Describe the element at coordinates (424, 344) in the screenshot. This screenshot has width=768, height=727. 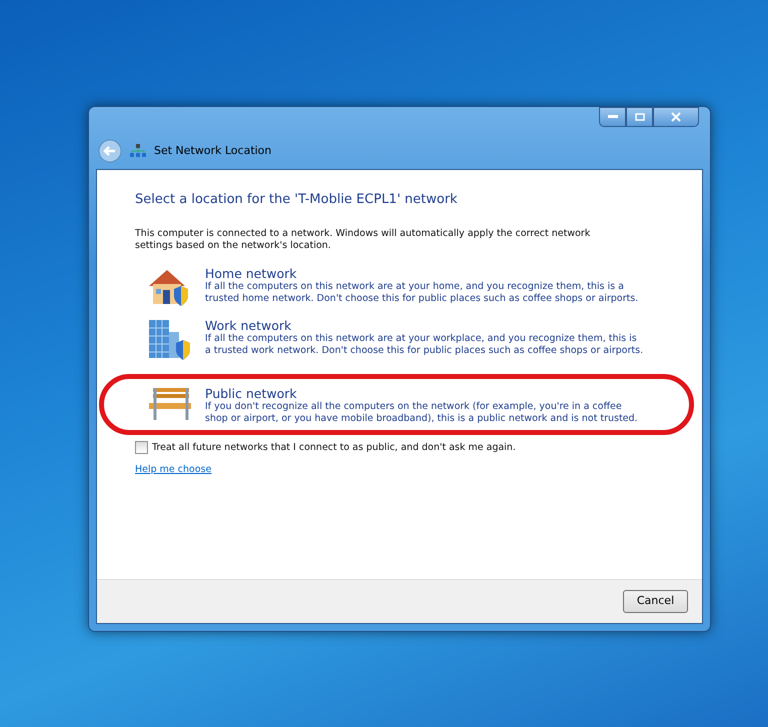
I see `location-description: If all the computers on this network are at your workplace, and you recognize them, this is a trusted work network. Don't choose this for public places such as coffee shops or airports.` at that location.